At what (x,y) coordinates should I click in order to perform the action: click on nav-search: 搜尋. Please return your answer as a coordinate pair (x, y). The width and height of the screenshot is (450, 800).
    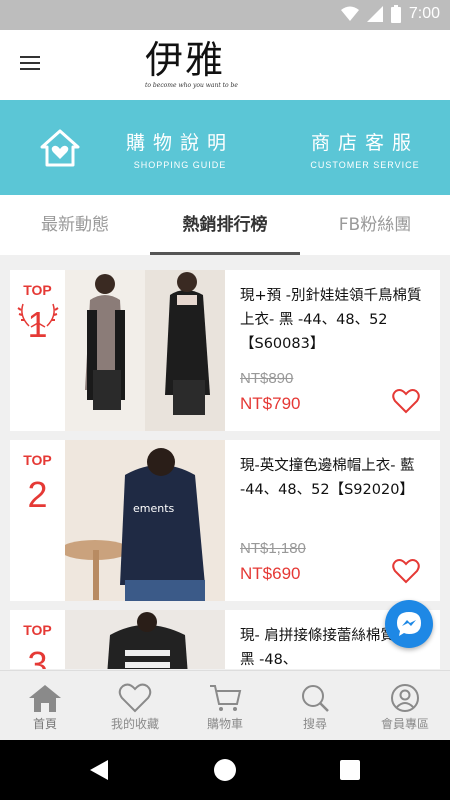
    Looking at the image, I should click on (315, 705).